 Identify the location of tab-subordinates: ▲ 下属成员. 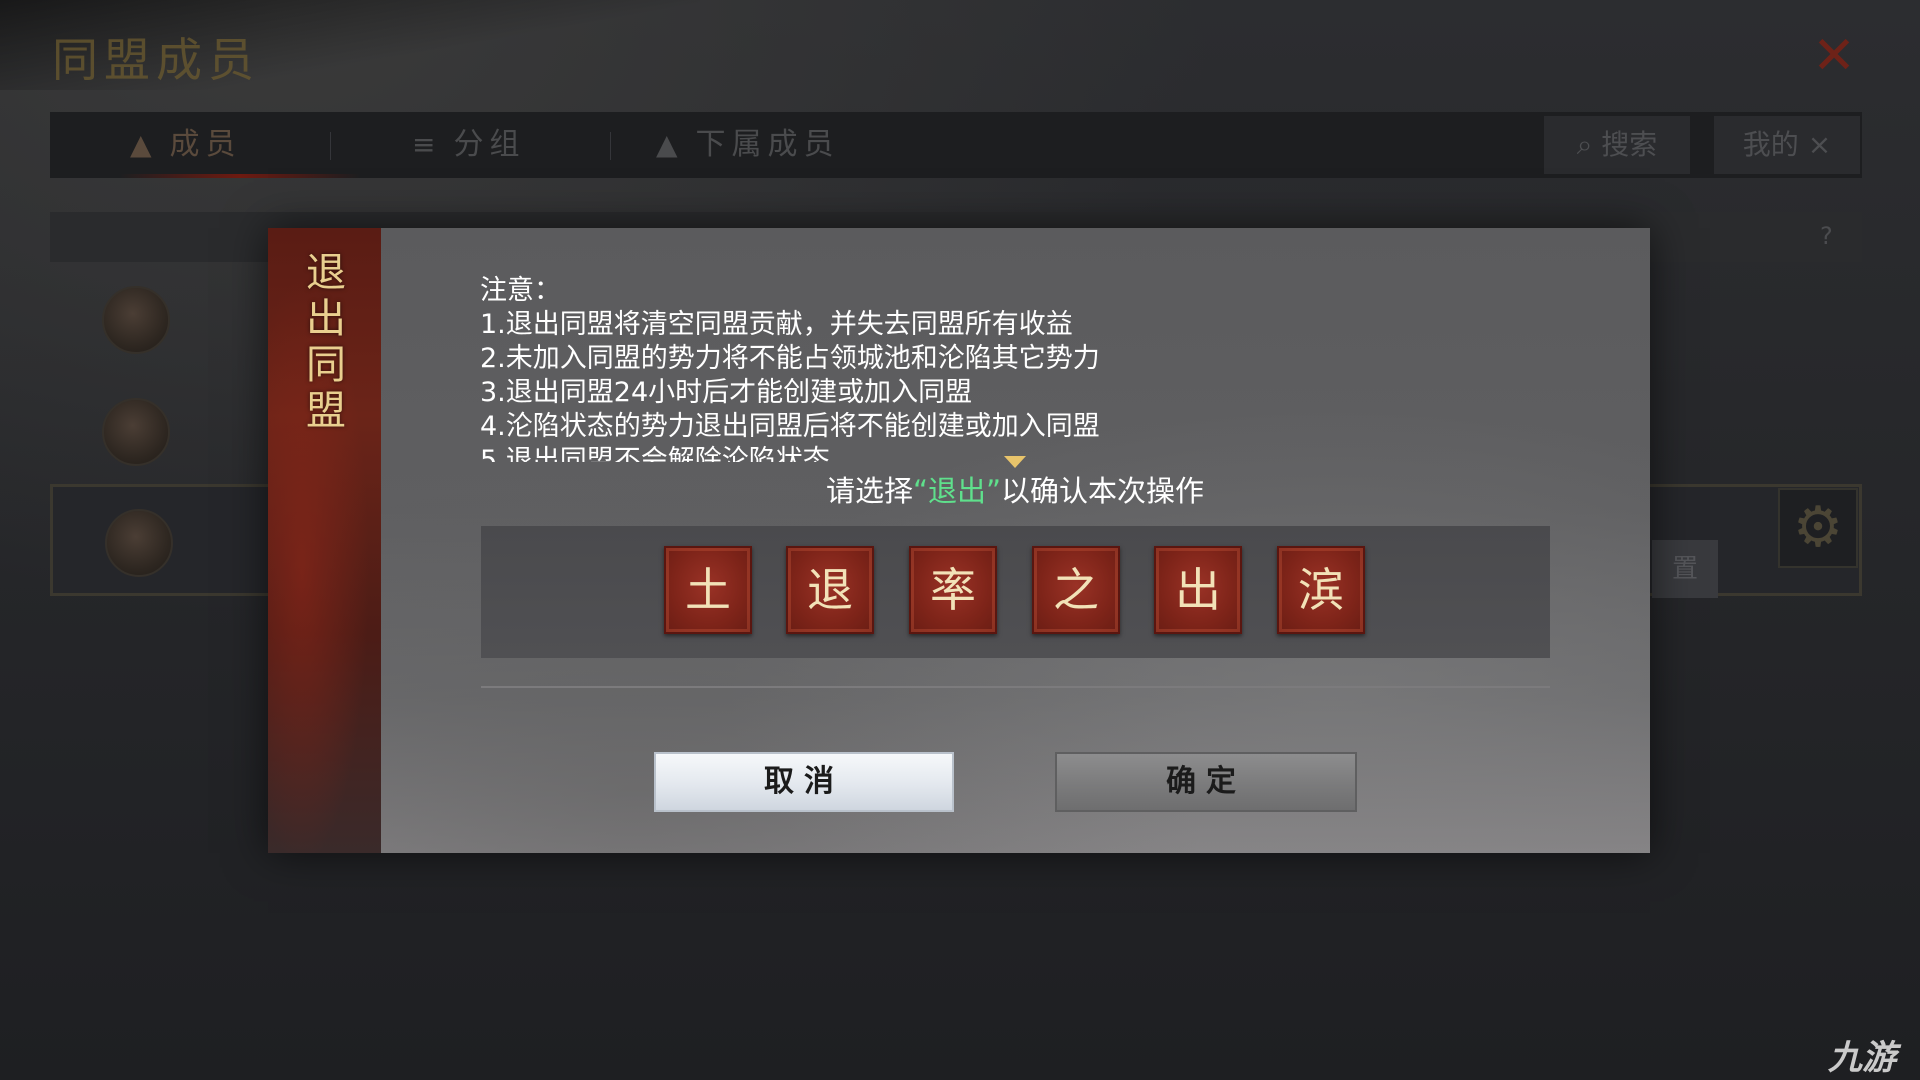
(748, 145).